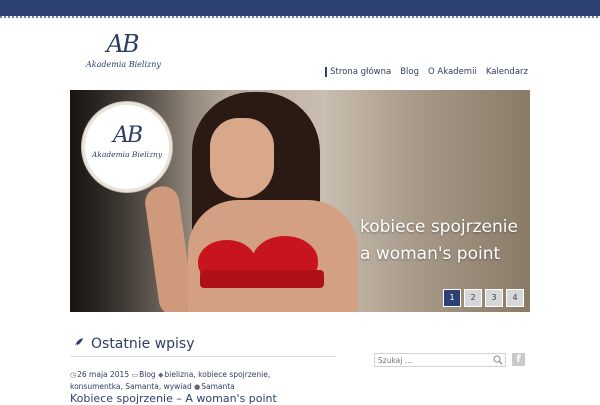 The width and height of the screenshot is (600, 405). Describe the element at coordinates (433, 360) in the screenshot. I see `search-input` at that location.